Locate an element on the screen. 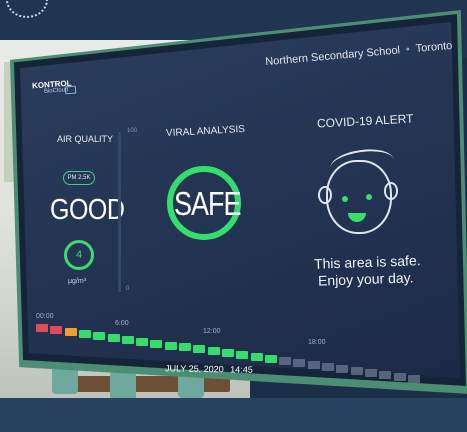 Image resolution: width=467 pixels, height=432 pixels. face-ear-left is located at coordinates (325, 195).